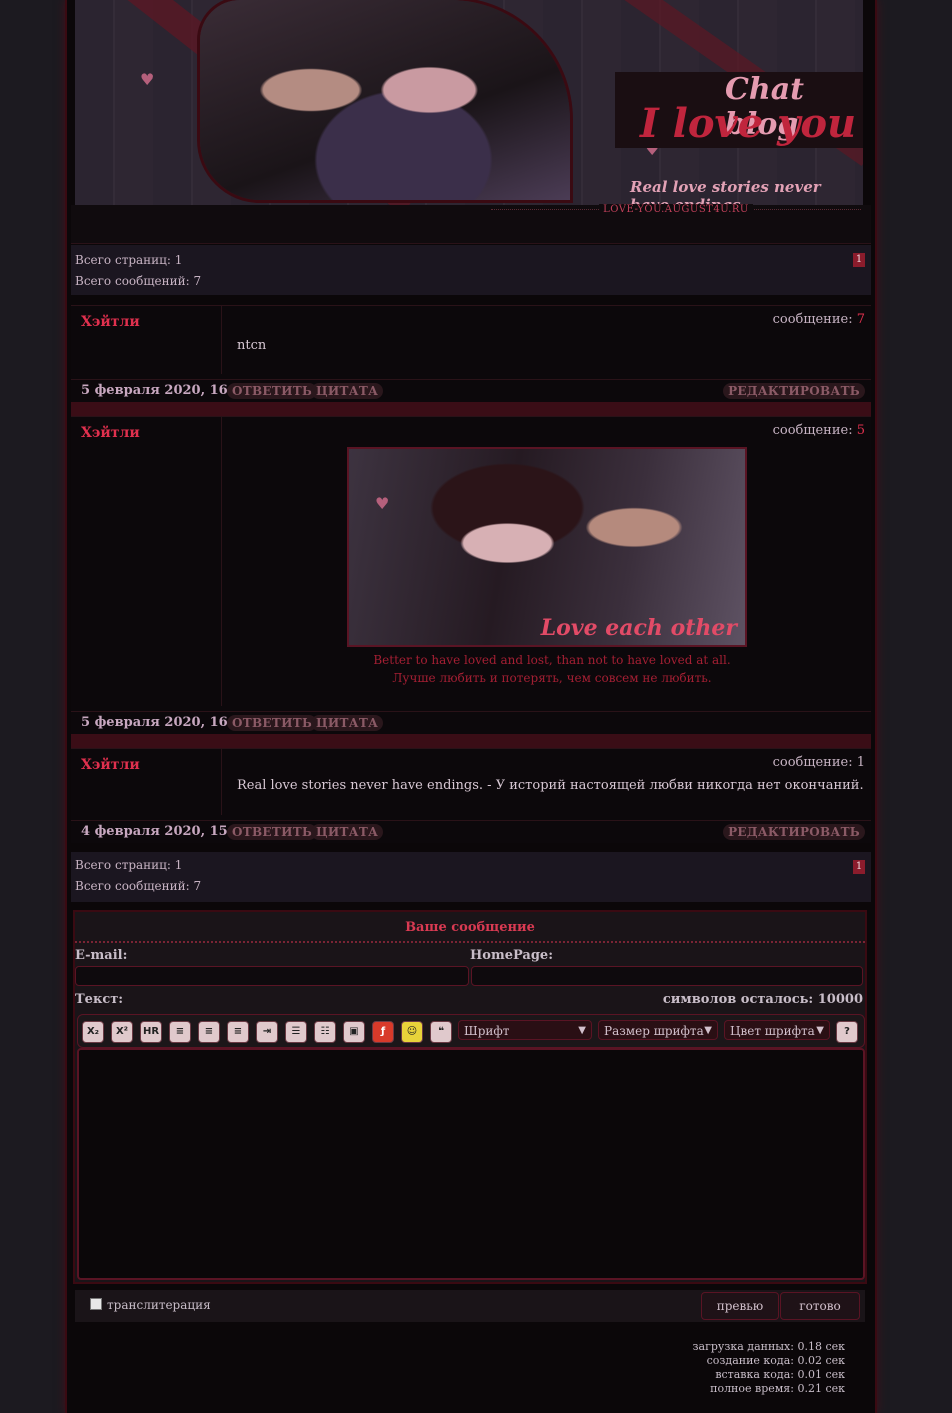 The image size is (952, 1413). I want to click on superscript-button: X², so click(122, 1032).